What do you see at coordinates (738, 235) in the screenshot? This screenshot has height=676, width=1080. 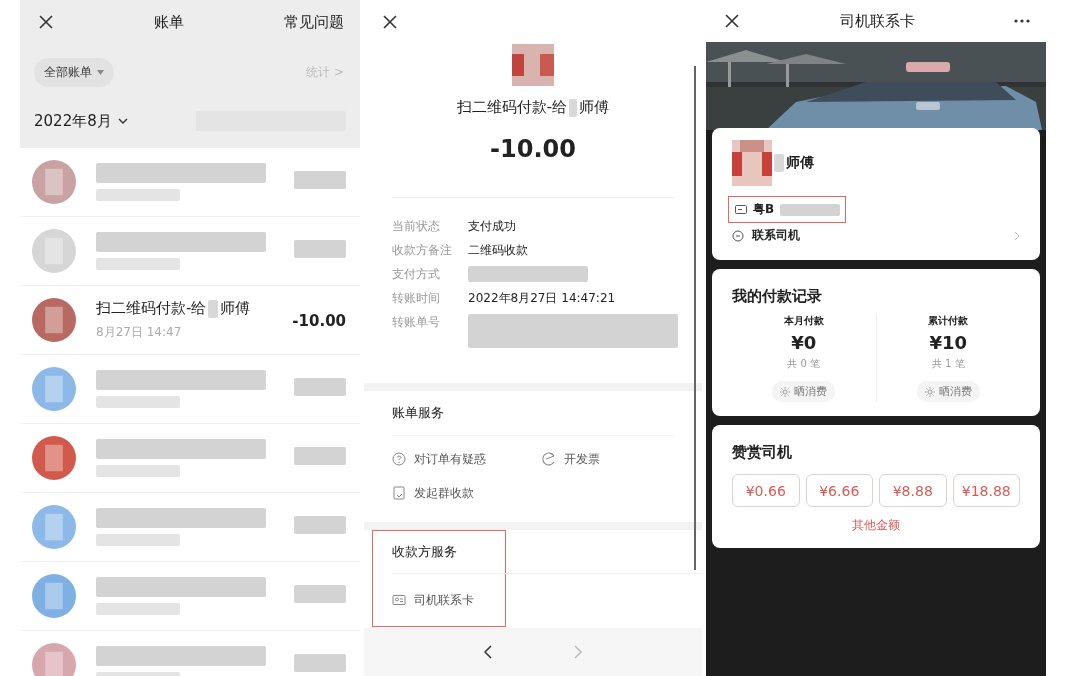 I see `chat-icon` at bounding box center [738, 235].